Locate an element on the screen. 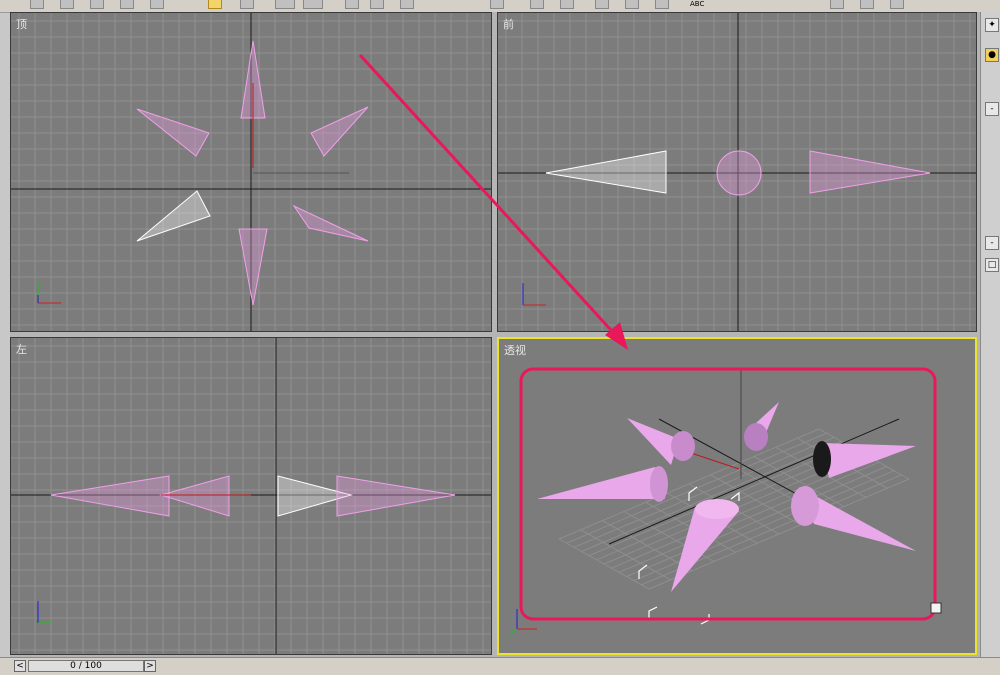 The image size is (1000, 675). select-tool-button is located at coordinates (215, 4).